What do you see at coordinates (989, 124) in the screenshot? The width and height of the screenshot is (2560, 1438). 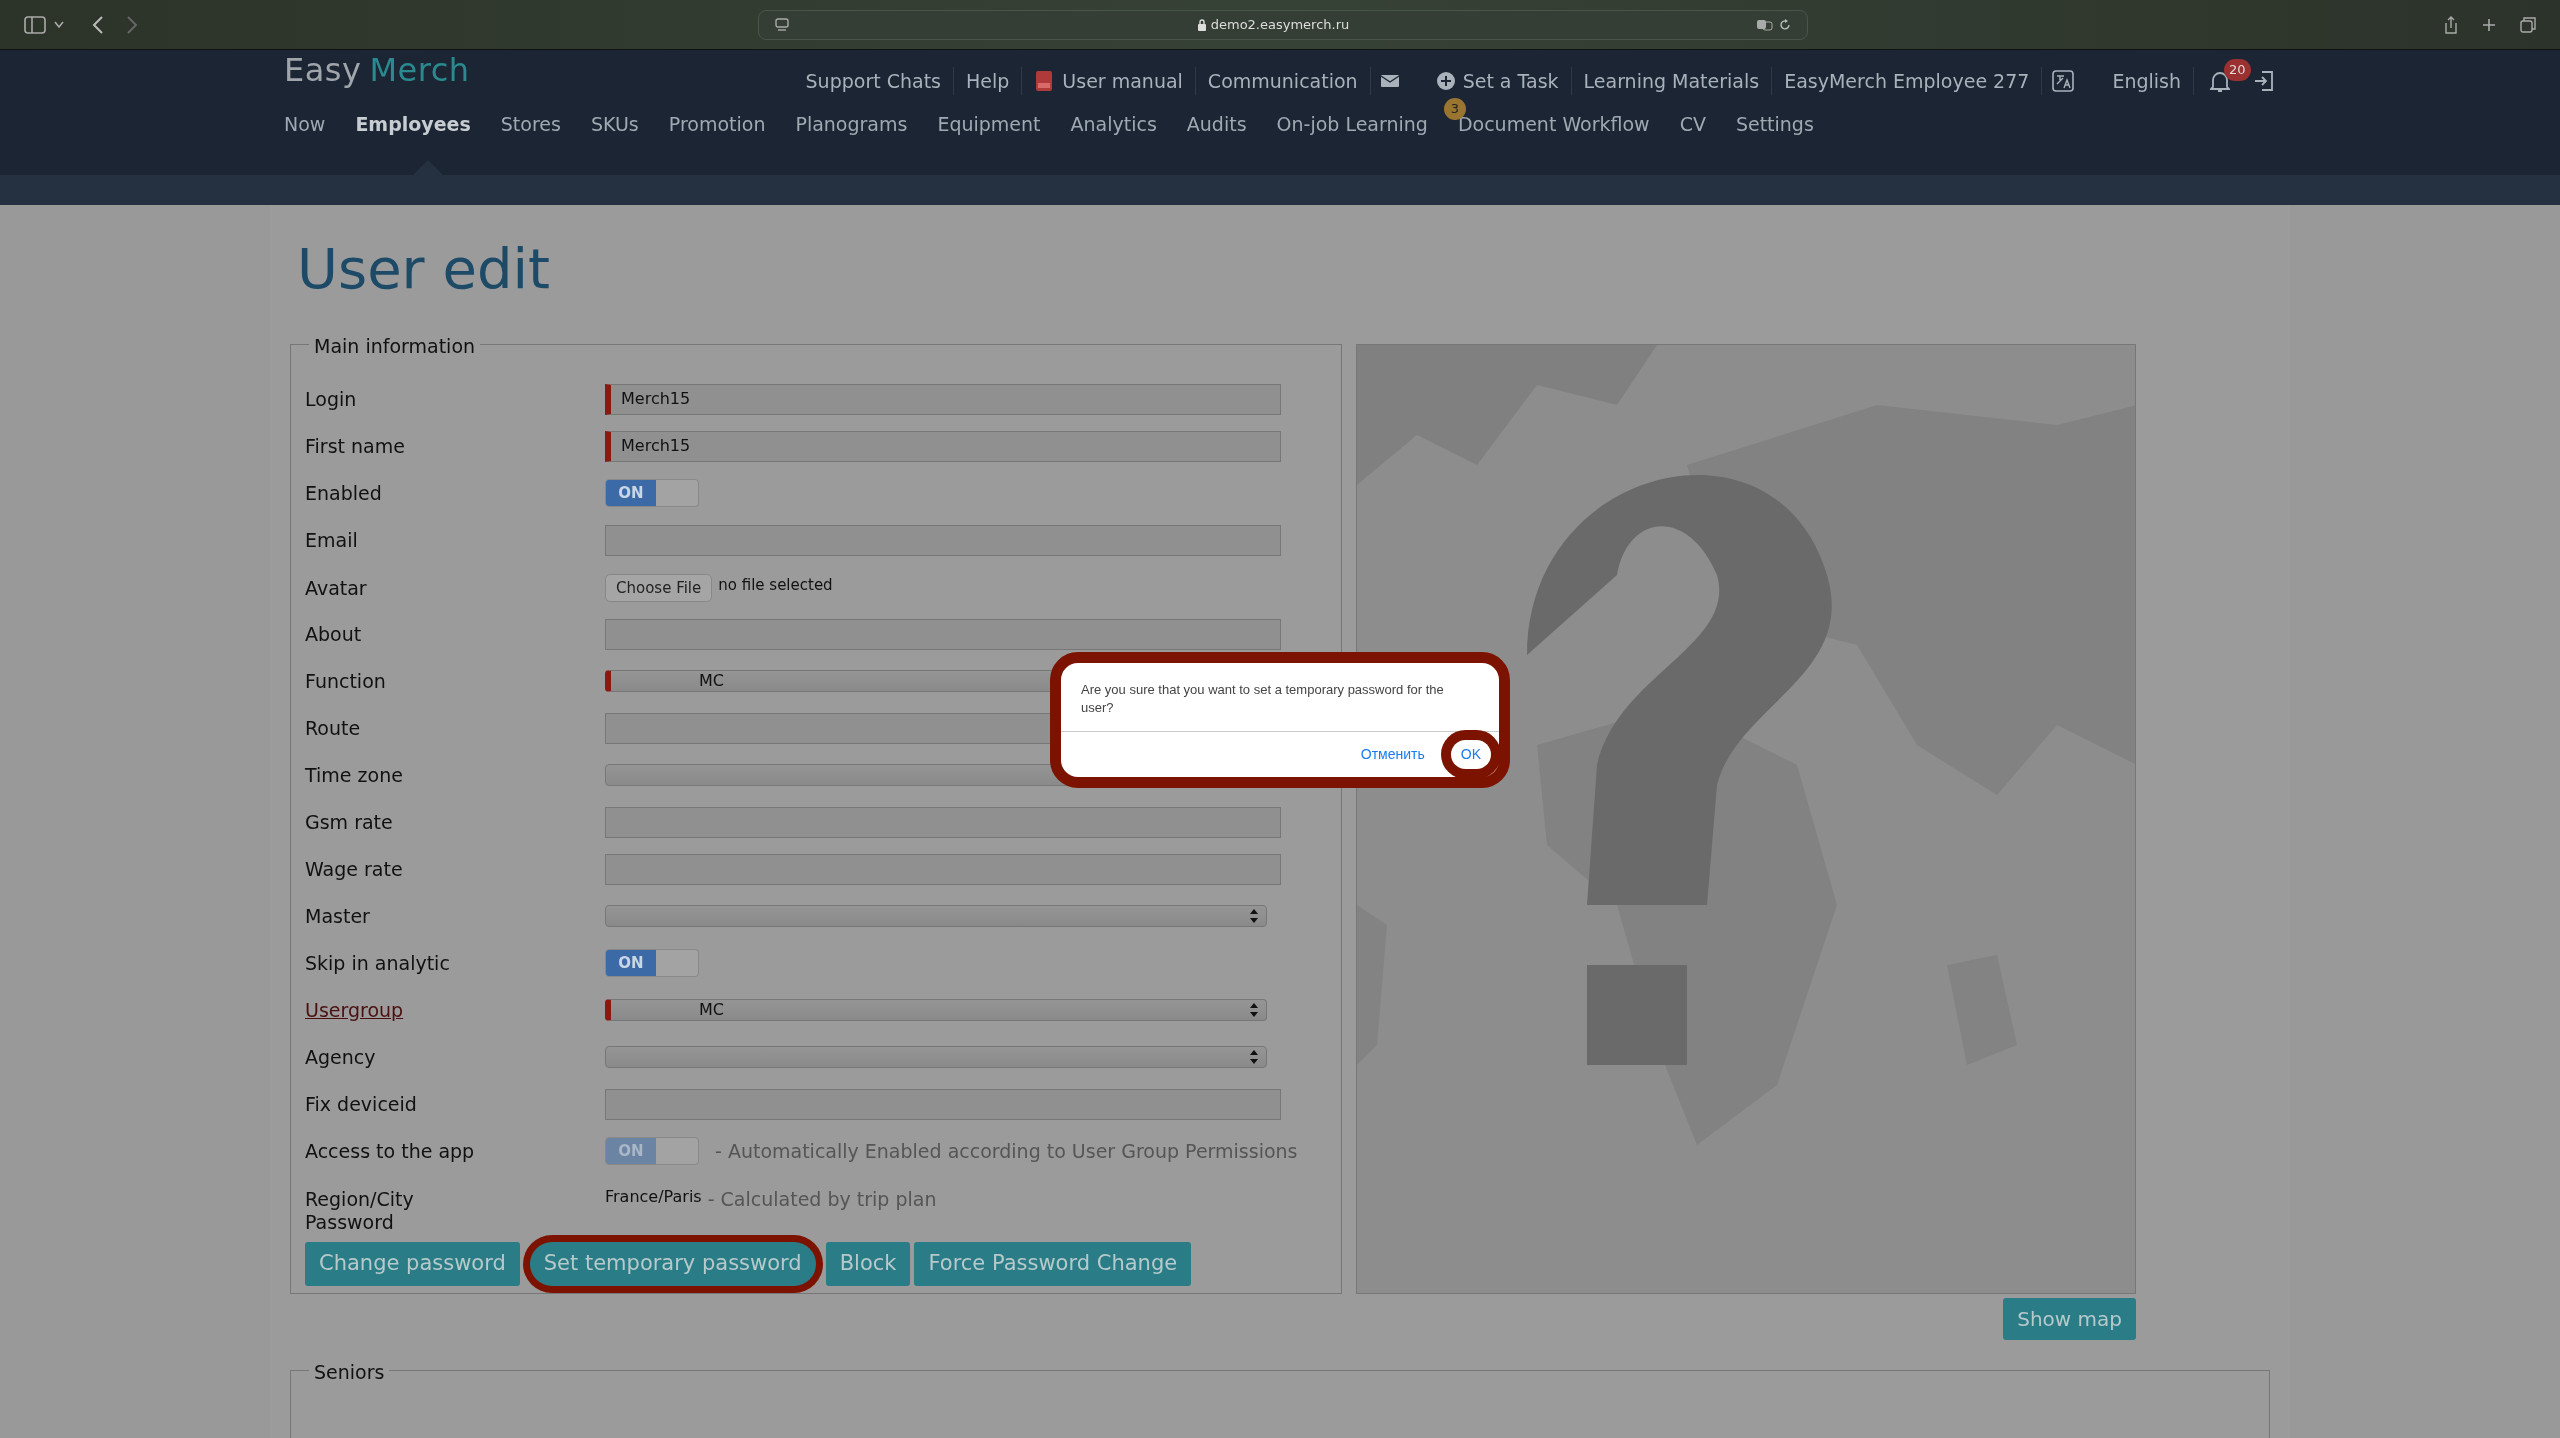 I see `menu-item: Equipment` at bounding box center [989, 124].